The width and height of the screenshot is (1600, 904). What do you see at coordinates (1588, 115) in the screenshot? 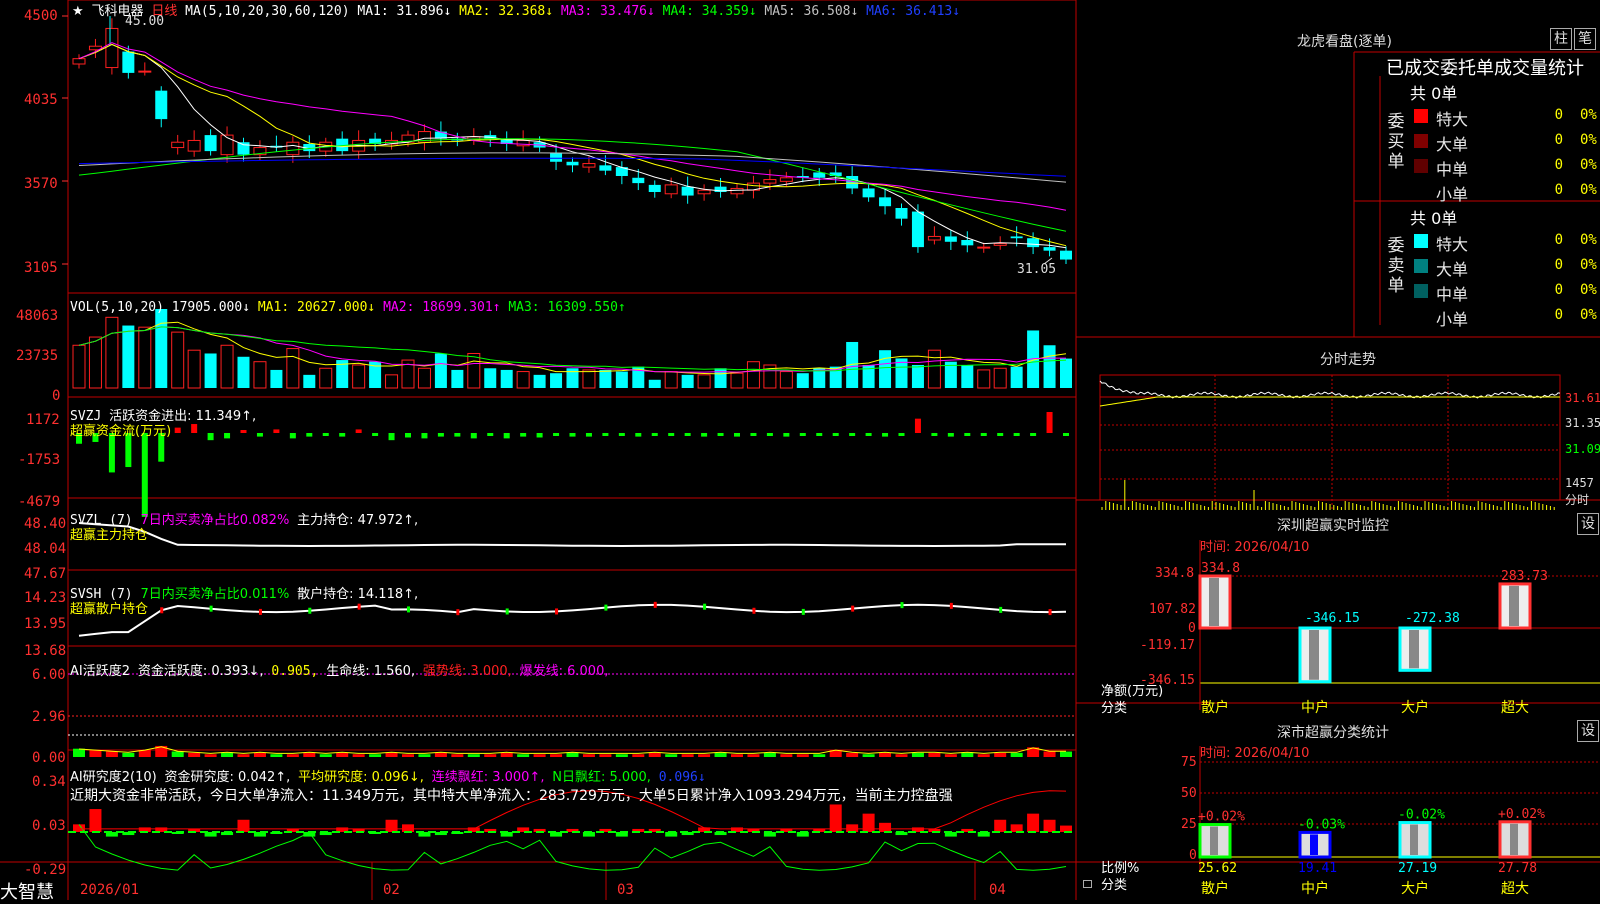
I see `buy-xl-pct: 0%` at bounding box center [1588, 115].